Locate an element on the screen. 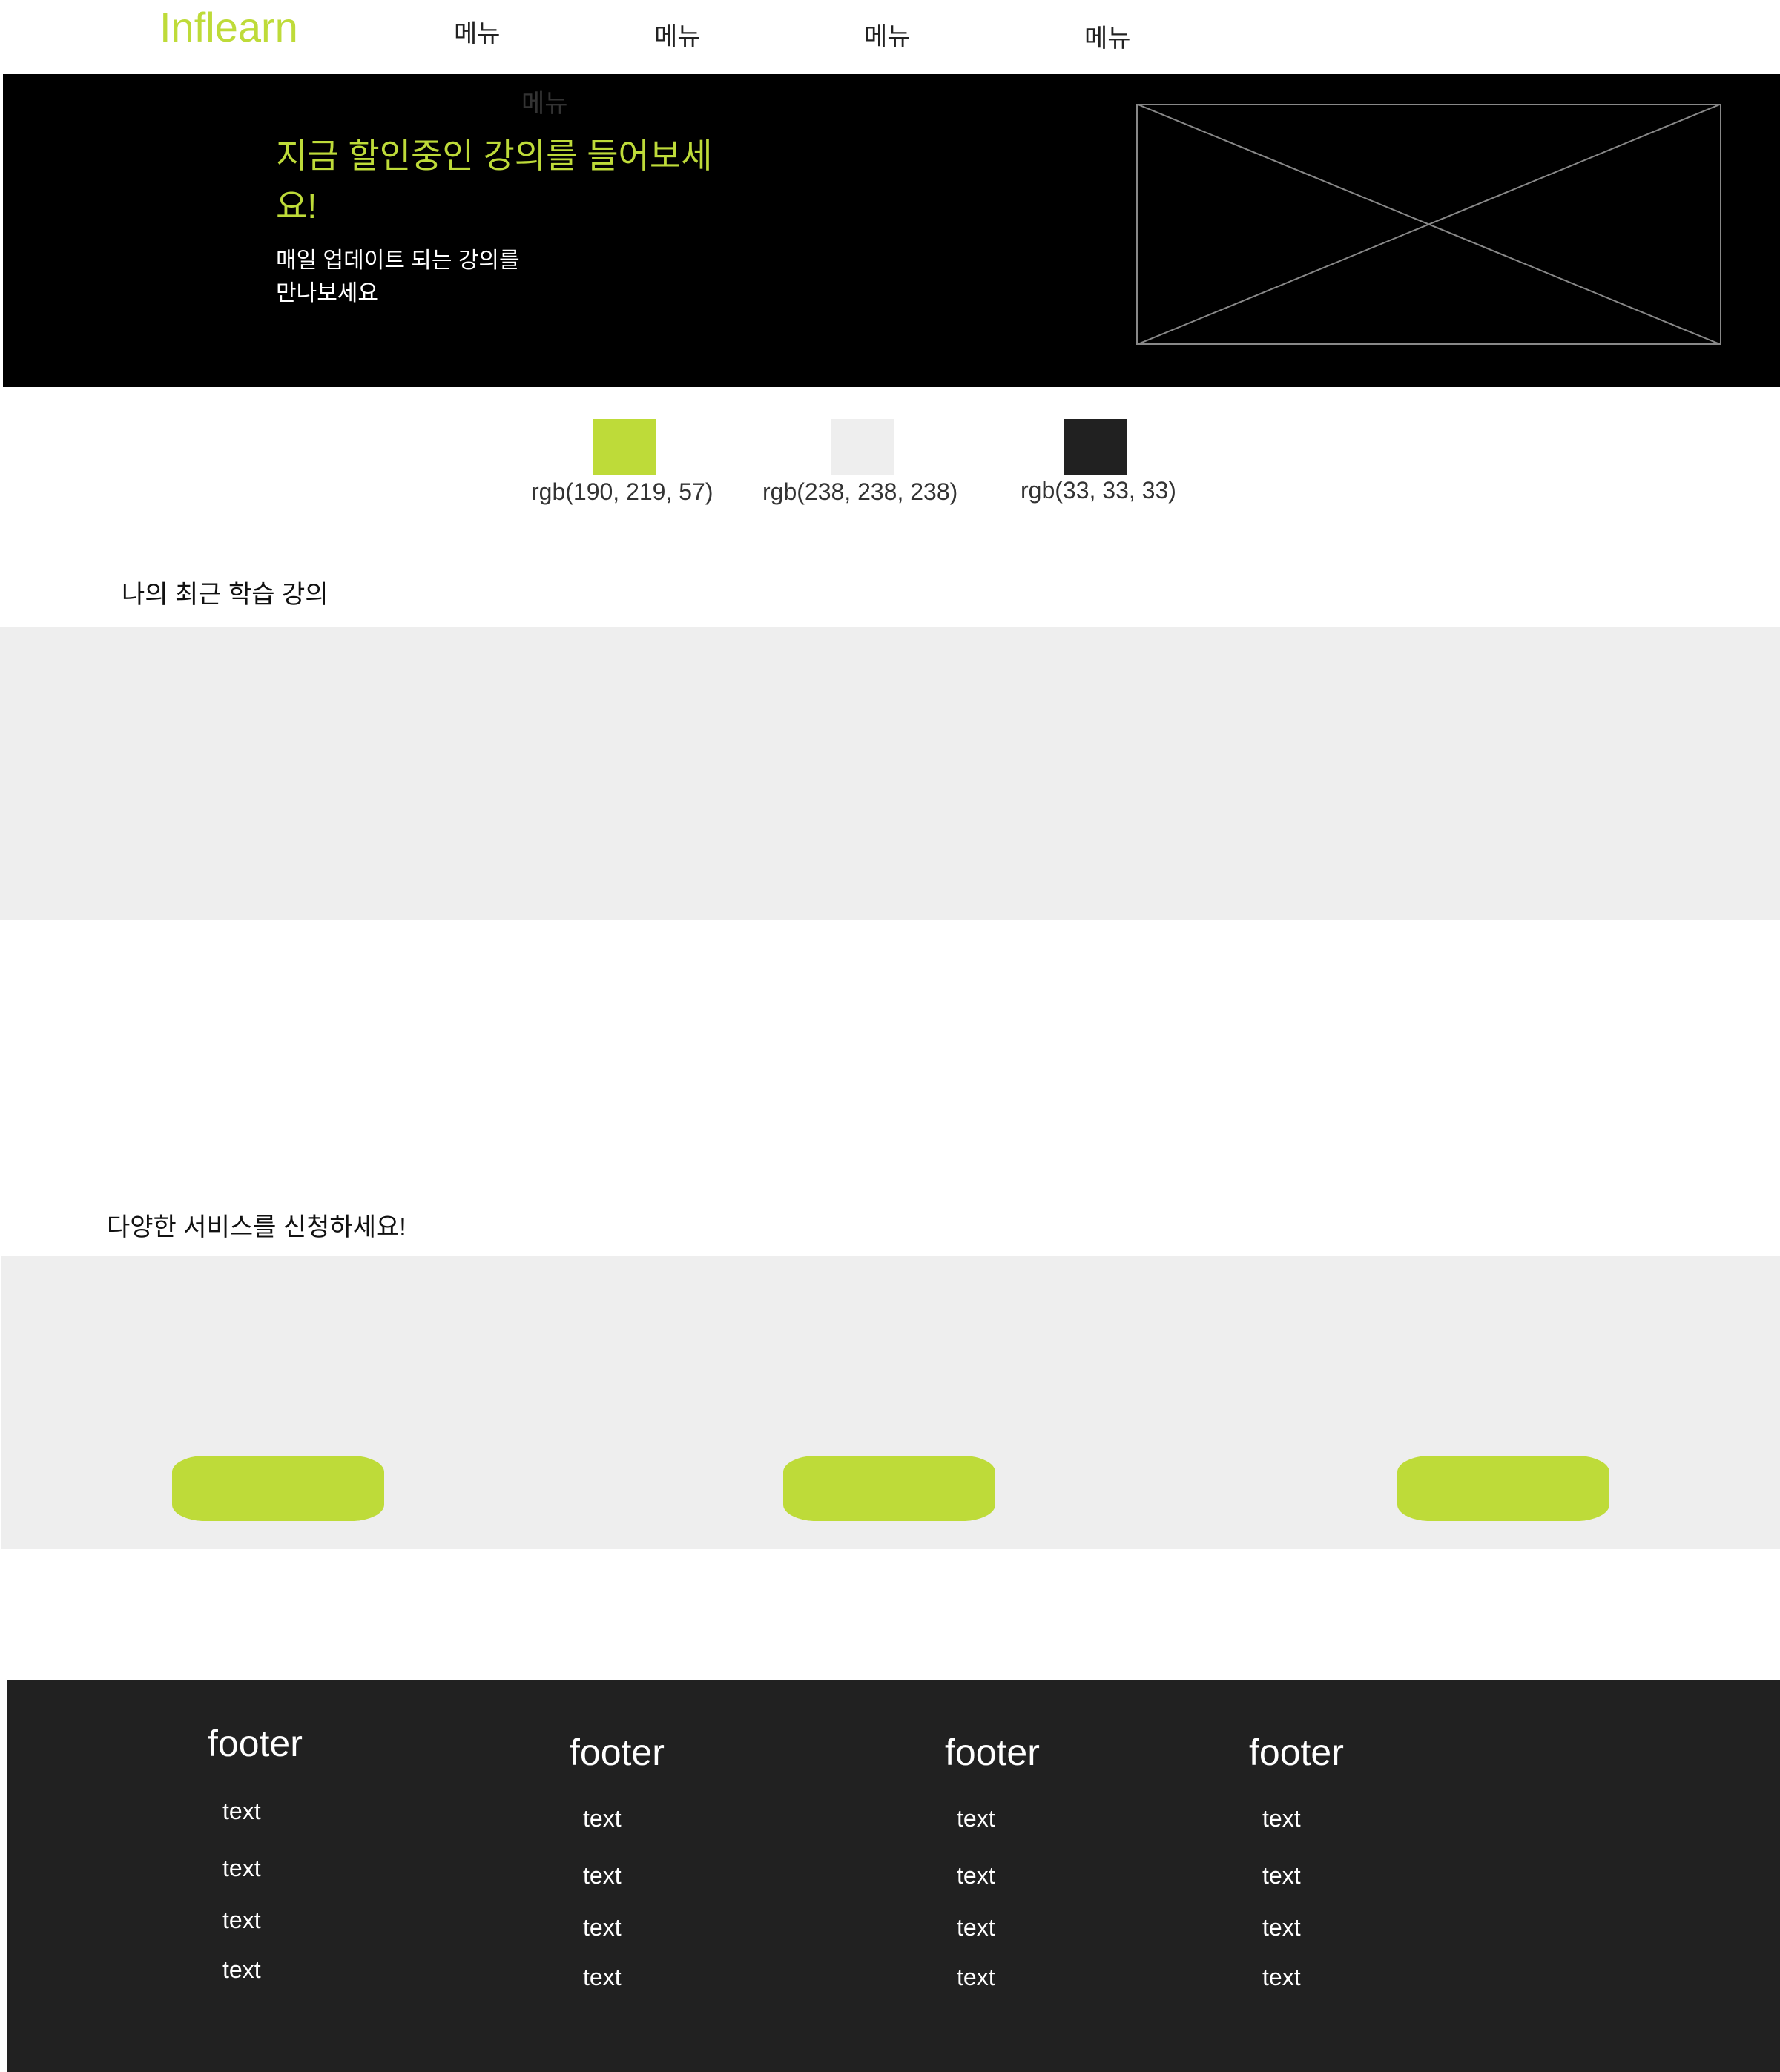  nav-menu-1: 메뉴 is located at coordinates (477, 31).